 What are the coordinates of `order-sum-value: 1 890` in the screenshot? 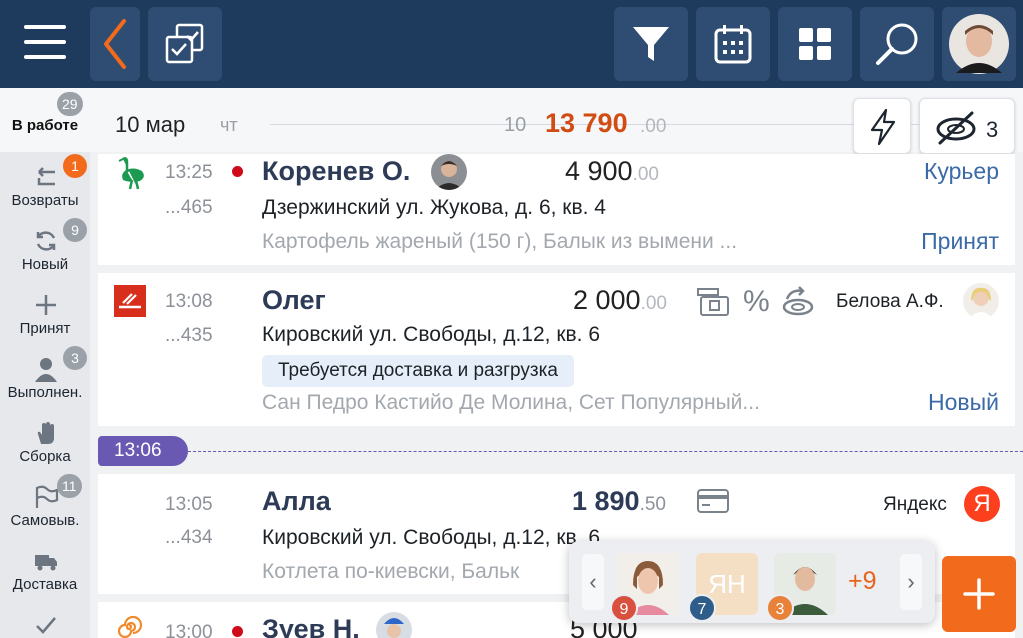 It's located at (606, 501).